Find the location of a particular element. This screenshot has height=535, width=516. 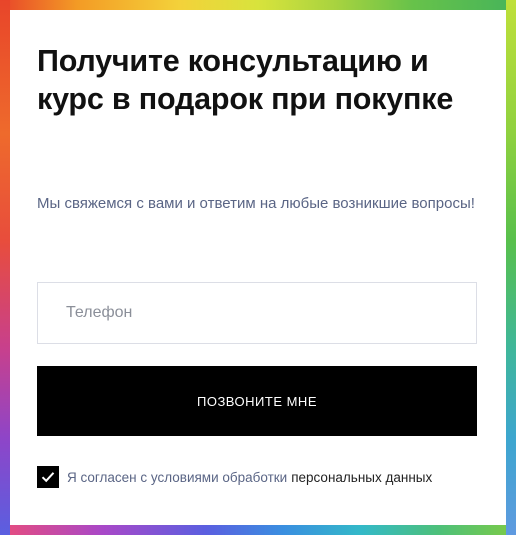

rainbow-border-bottom is located at coordinates (258, 530).